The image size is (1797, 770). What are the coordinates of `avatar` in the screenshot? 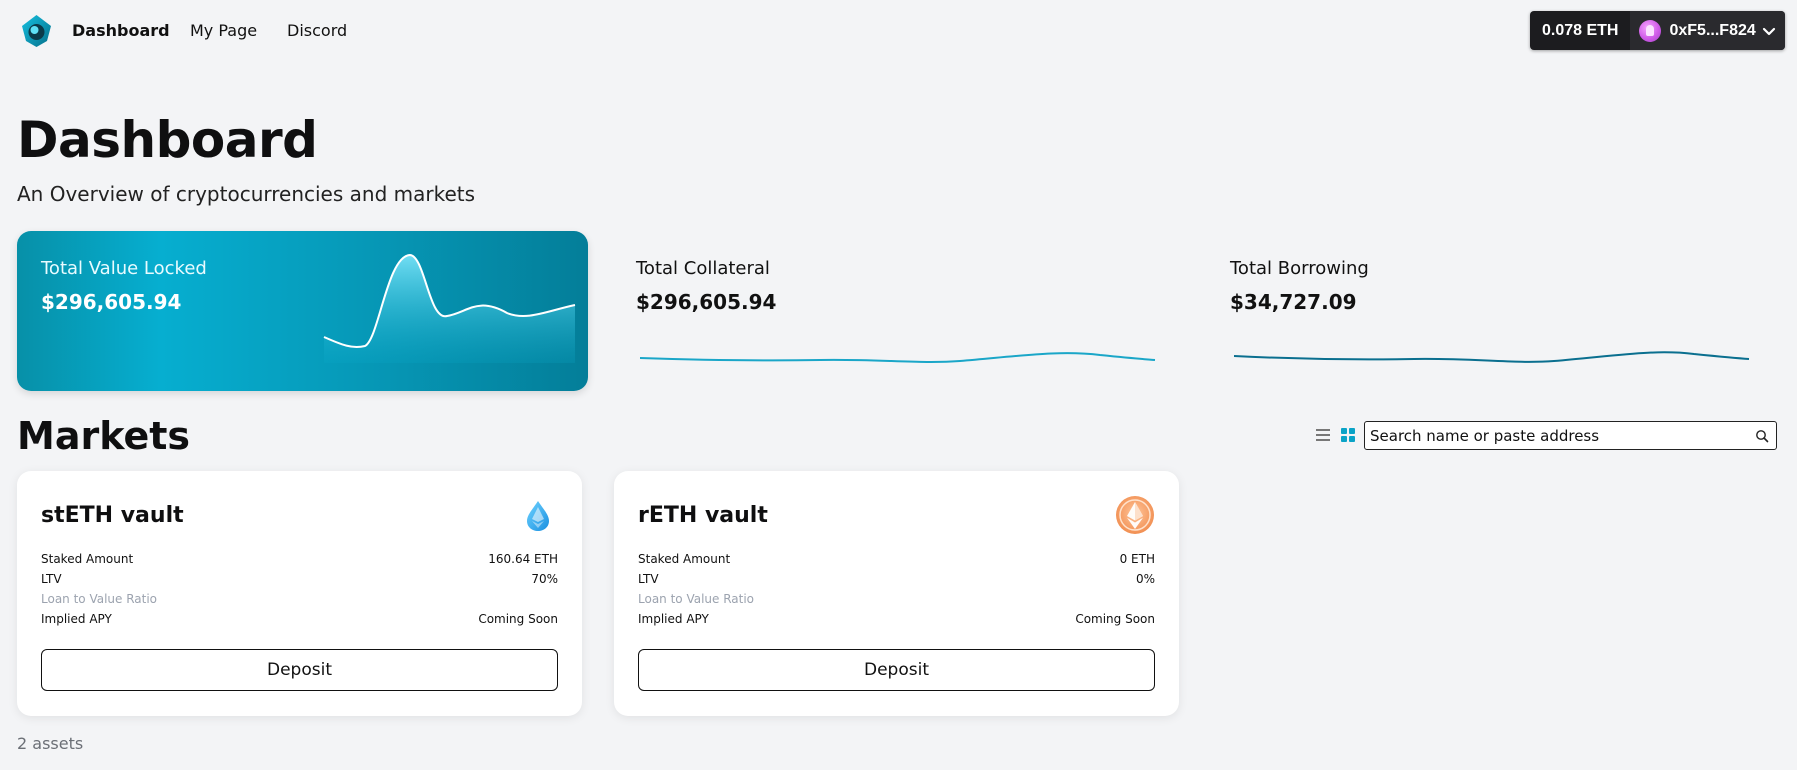 It's located at (1650, 30).